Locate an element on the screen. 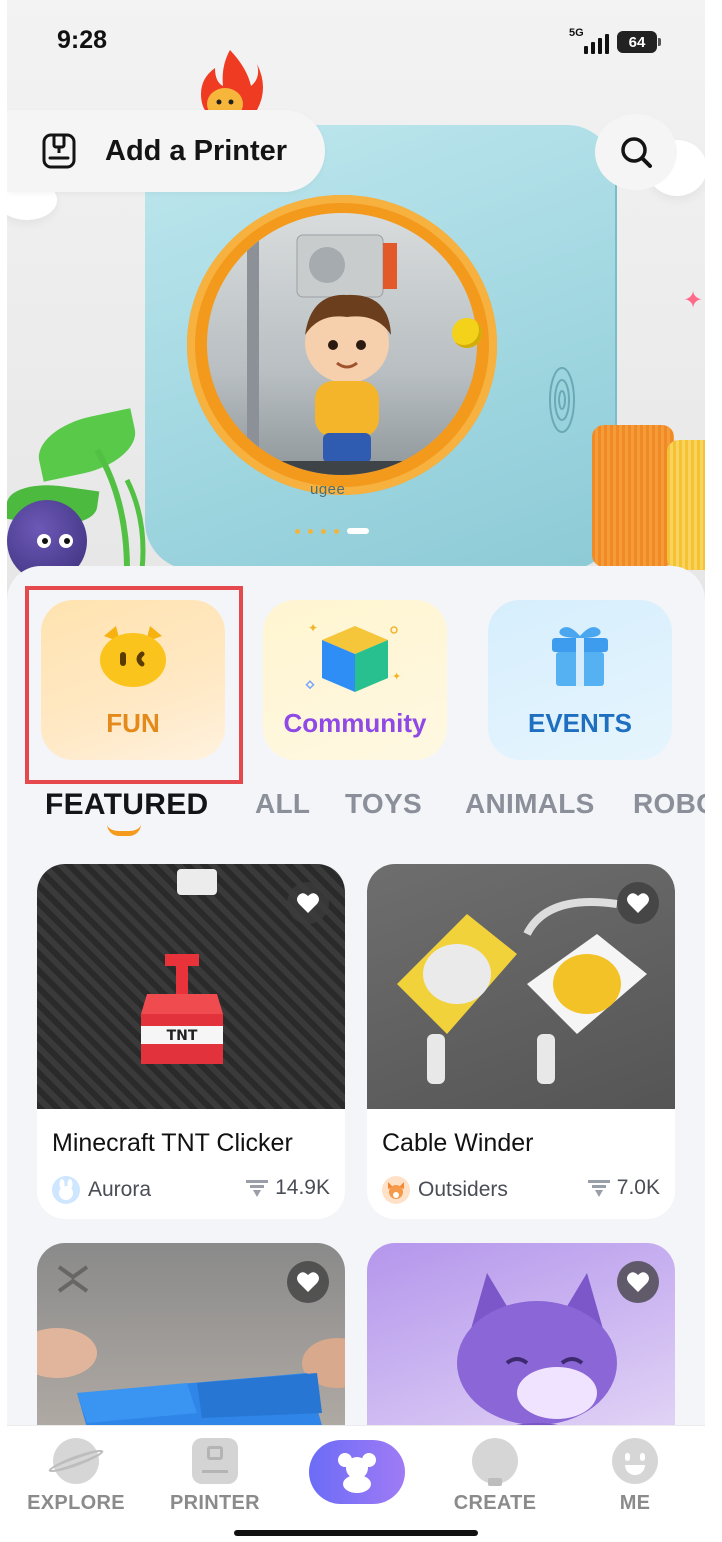 Image resolution: width=722 pixels, height=1542 pixels. bottom-navigation: EXPLORE PRINTER CREATE ME is located at coordinates (356, 1483).